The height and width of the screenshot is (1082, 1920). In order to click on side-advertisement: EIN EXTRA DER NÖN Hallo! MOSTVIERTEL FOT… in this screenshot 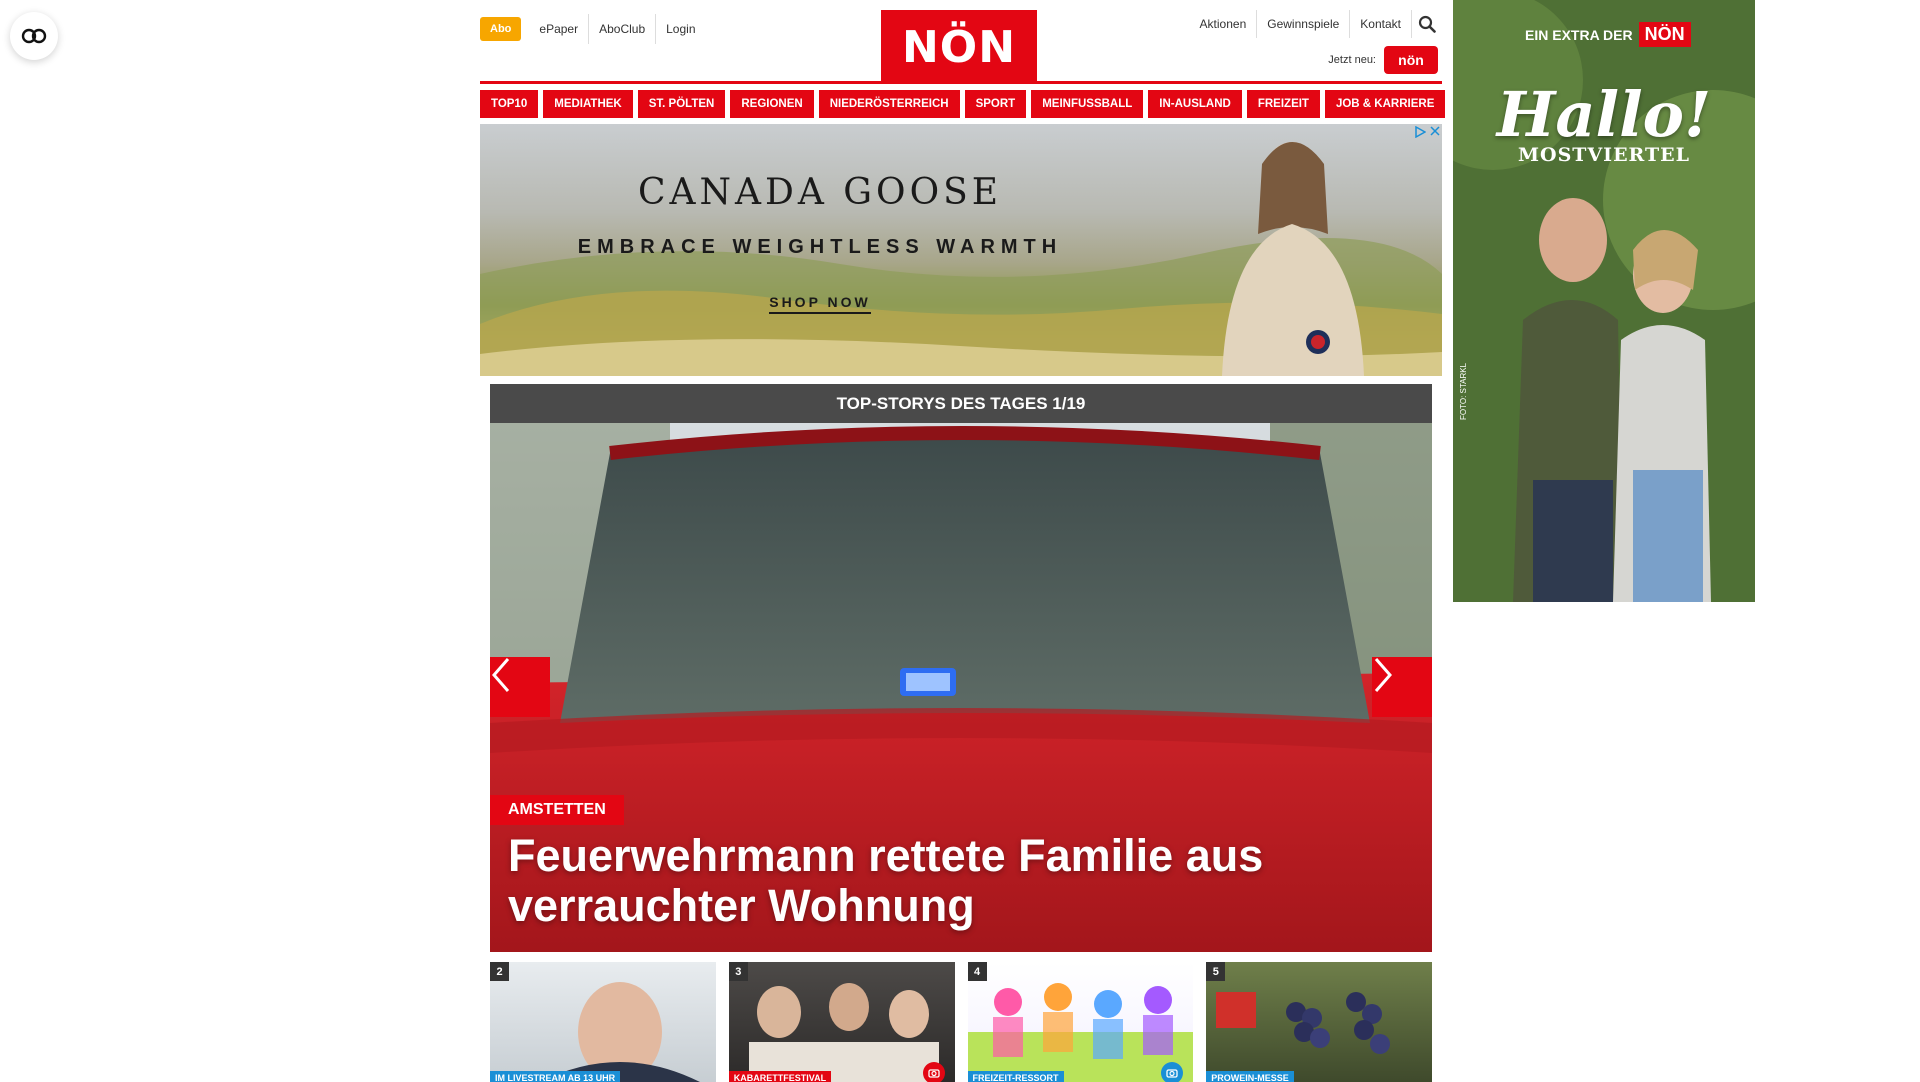, I will do `click(1604, 301)`.